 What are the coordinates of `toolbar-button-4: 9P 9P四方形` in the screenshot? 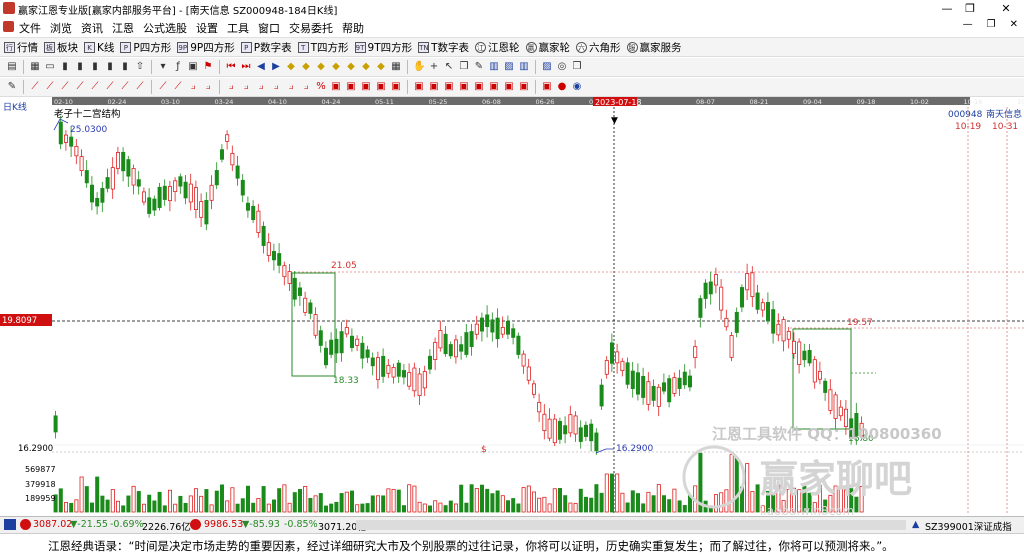 It's located at (206, 47).